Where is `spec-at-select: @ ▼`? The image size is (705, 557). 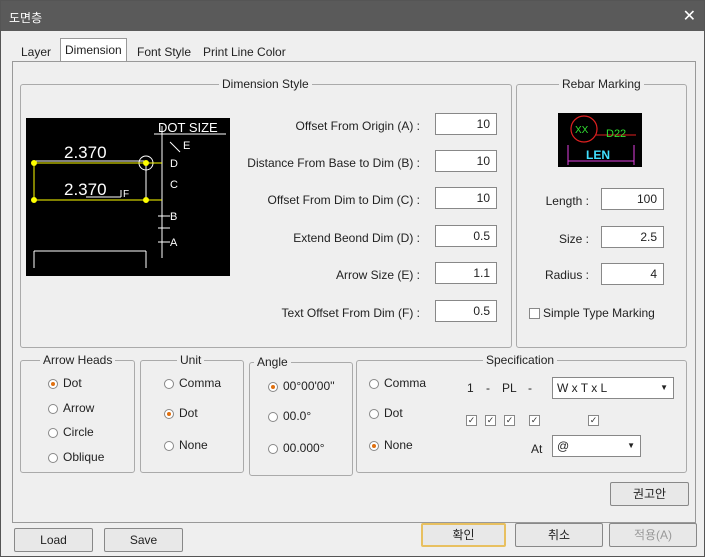 spec-at-select: @ ▼ is located at coordinates (596, 446).